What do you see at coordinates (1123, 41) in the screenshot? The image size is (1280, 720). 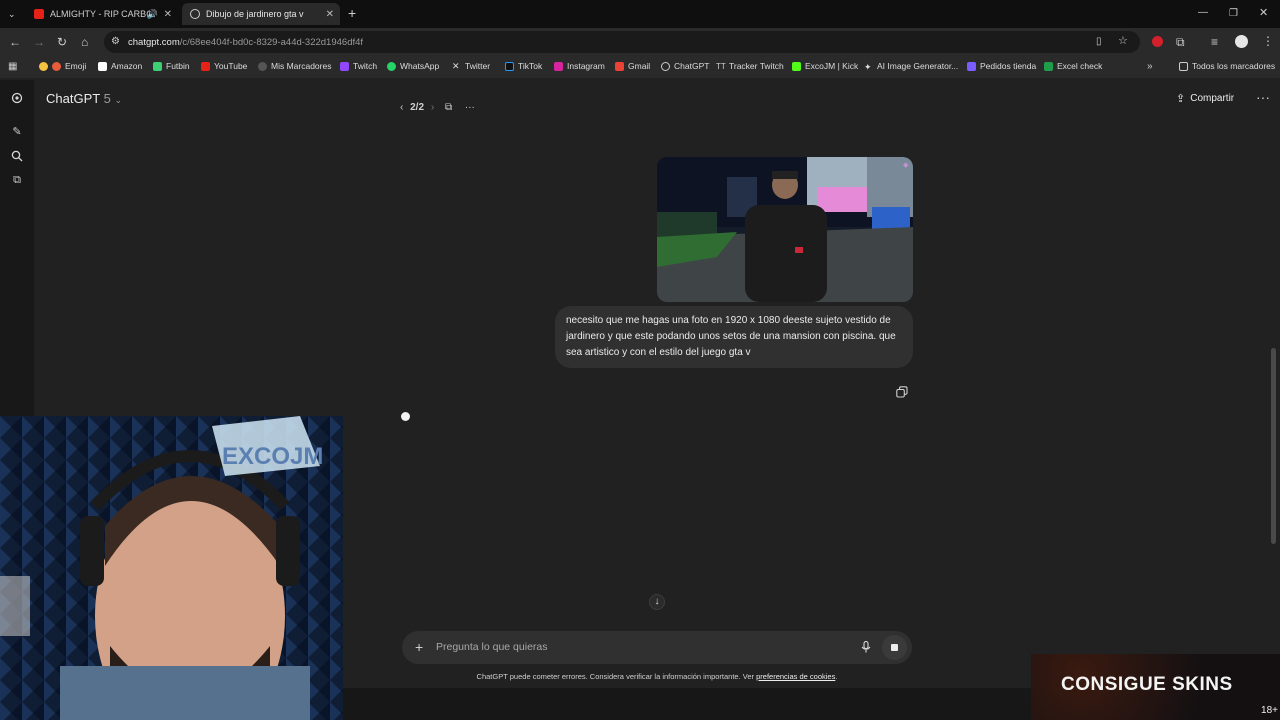 I see `bookmark-star-icon: ☆` at bounding box center [1123, 41].